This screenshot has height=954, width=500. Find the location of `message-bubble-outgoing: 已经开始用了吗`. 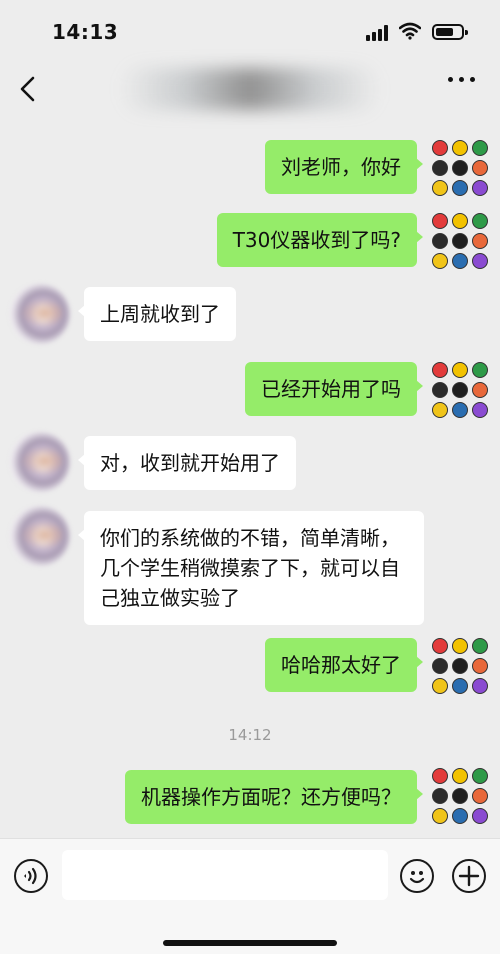

message-bubble-outgoing: 已经开始用了吗 is located at coordinates (334, 389).